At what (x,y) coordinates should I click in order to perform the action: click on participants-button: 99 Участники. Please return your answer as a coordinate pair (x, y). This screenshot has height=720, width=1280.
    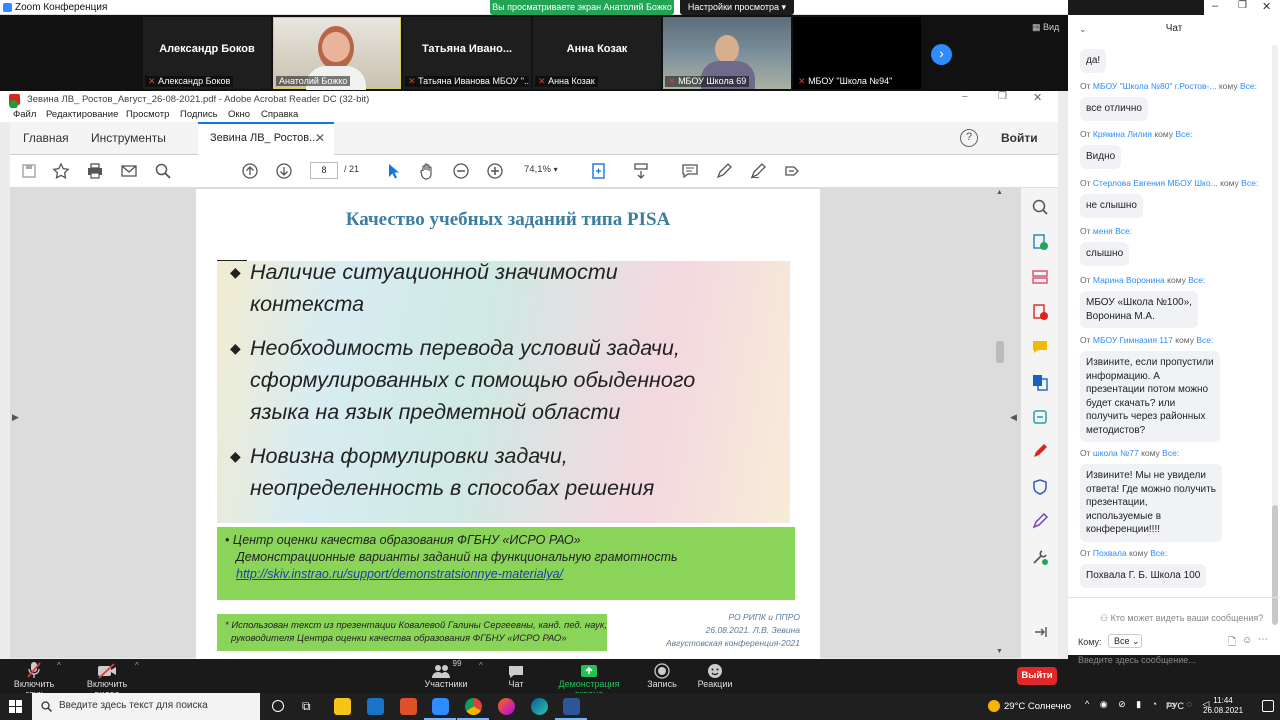
    Looking at the image, I should click on (446, 674).